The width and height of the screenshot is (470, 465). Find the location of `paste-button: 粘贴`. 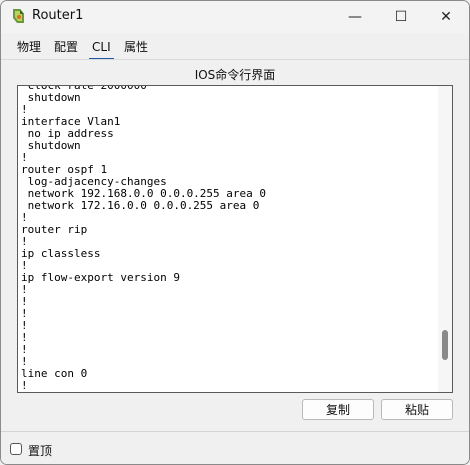

paste-button: 粘贴 is located at coordinates (417, 409).